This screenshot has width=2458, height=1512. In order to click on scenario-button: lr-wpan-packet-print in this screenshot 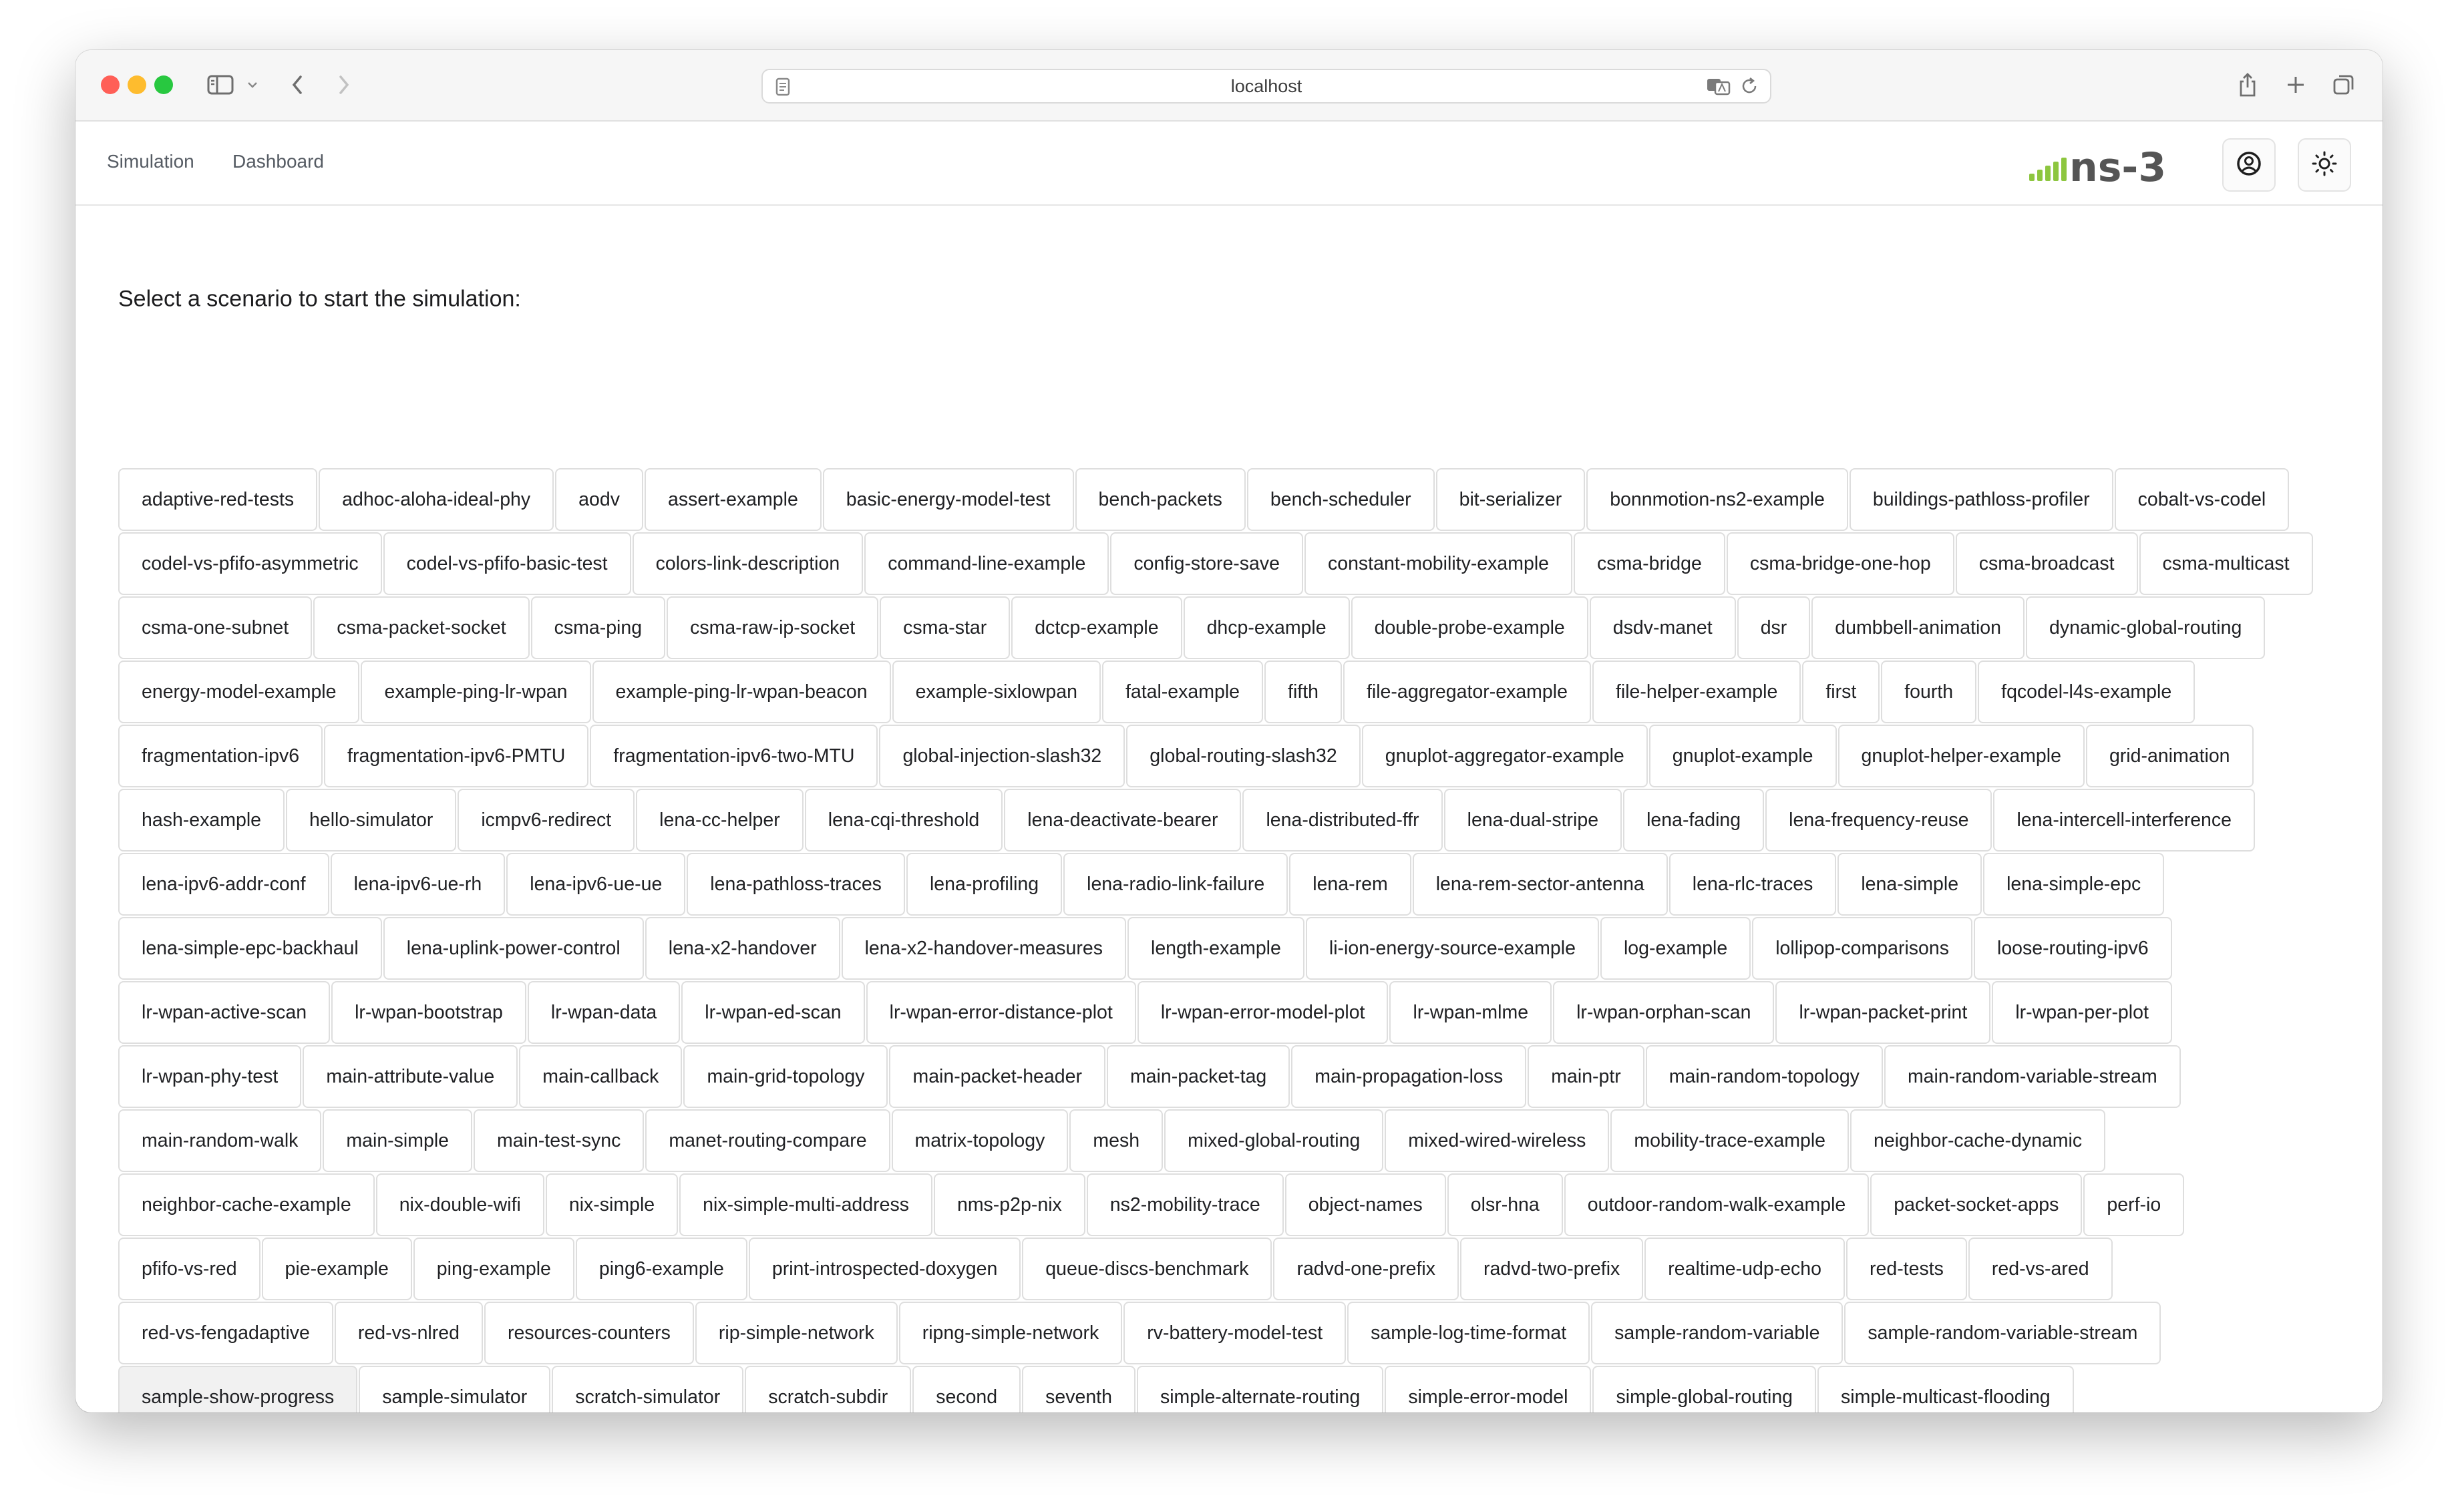, I will do `click(1883, 1012)`.